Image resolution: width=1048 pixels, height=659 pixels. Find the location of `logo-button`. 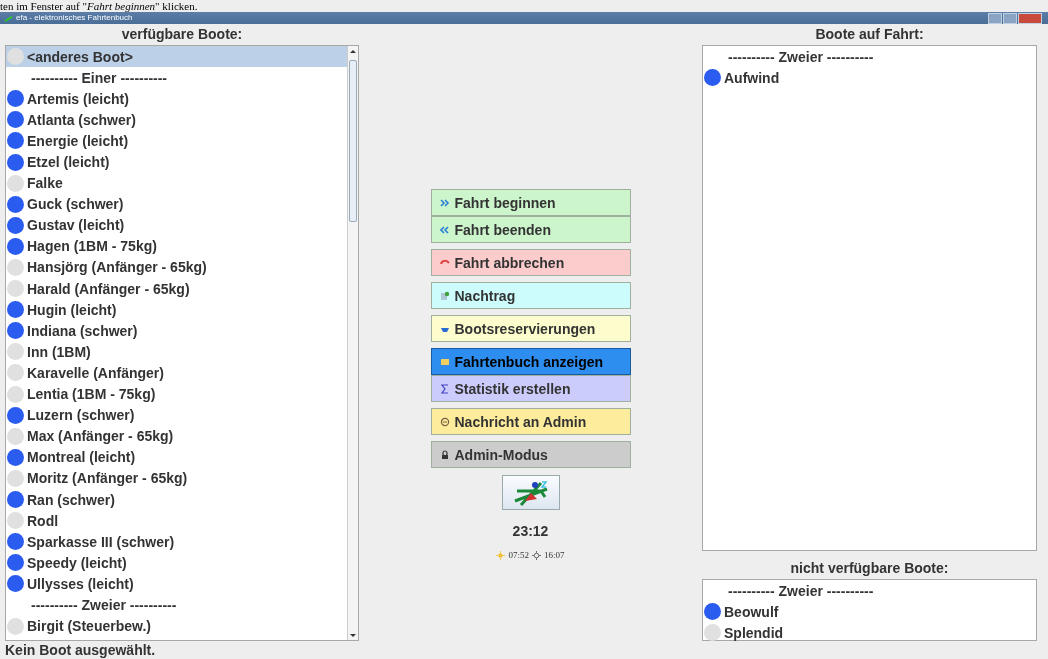

logo-button is located at coordinates (530, 492).